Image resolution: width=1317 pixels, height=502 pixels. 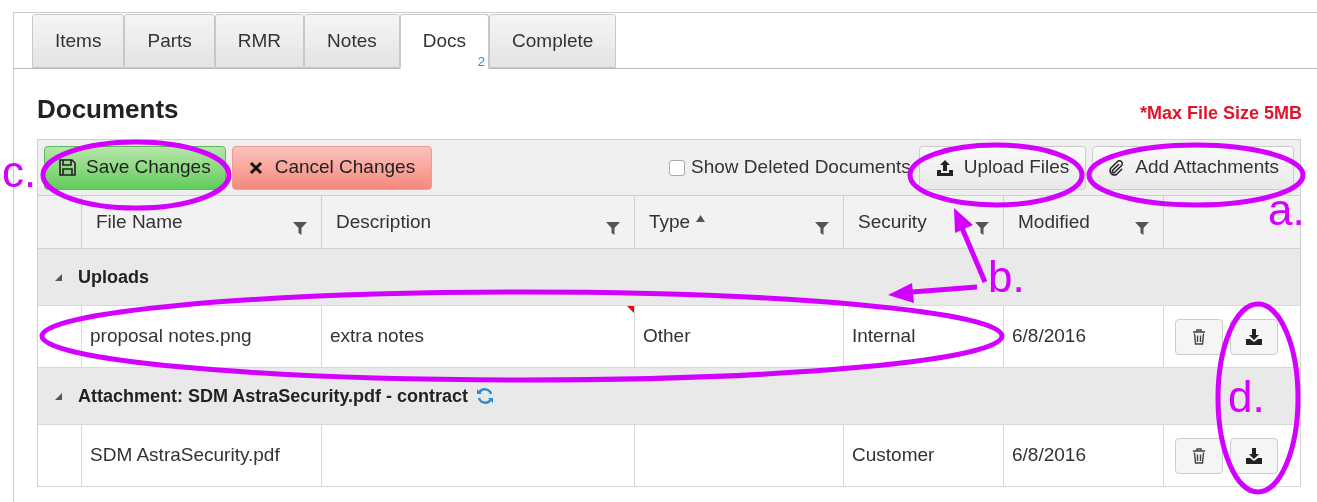 I want to click on column-header: Description, so click(x=478, y=222).